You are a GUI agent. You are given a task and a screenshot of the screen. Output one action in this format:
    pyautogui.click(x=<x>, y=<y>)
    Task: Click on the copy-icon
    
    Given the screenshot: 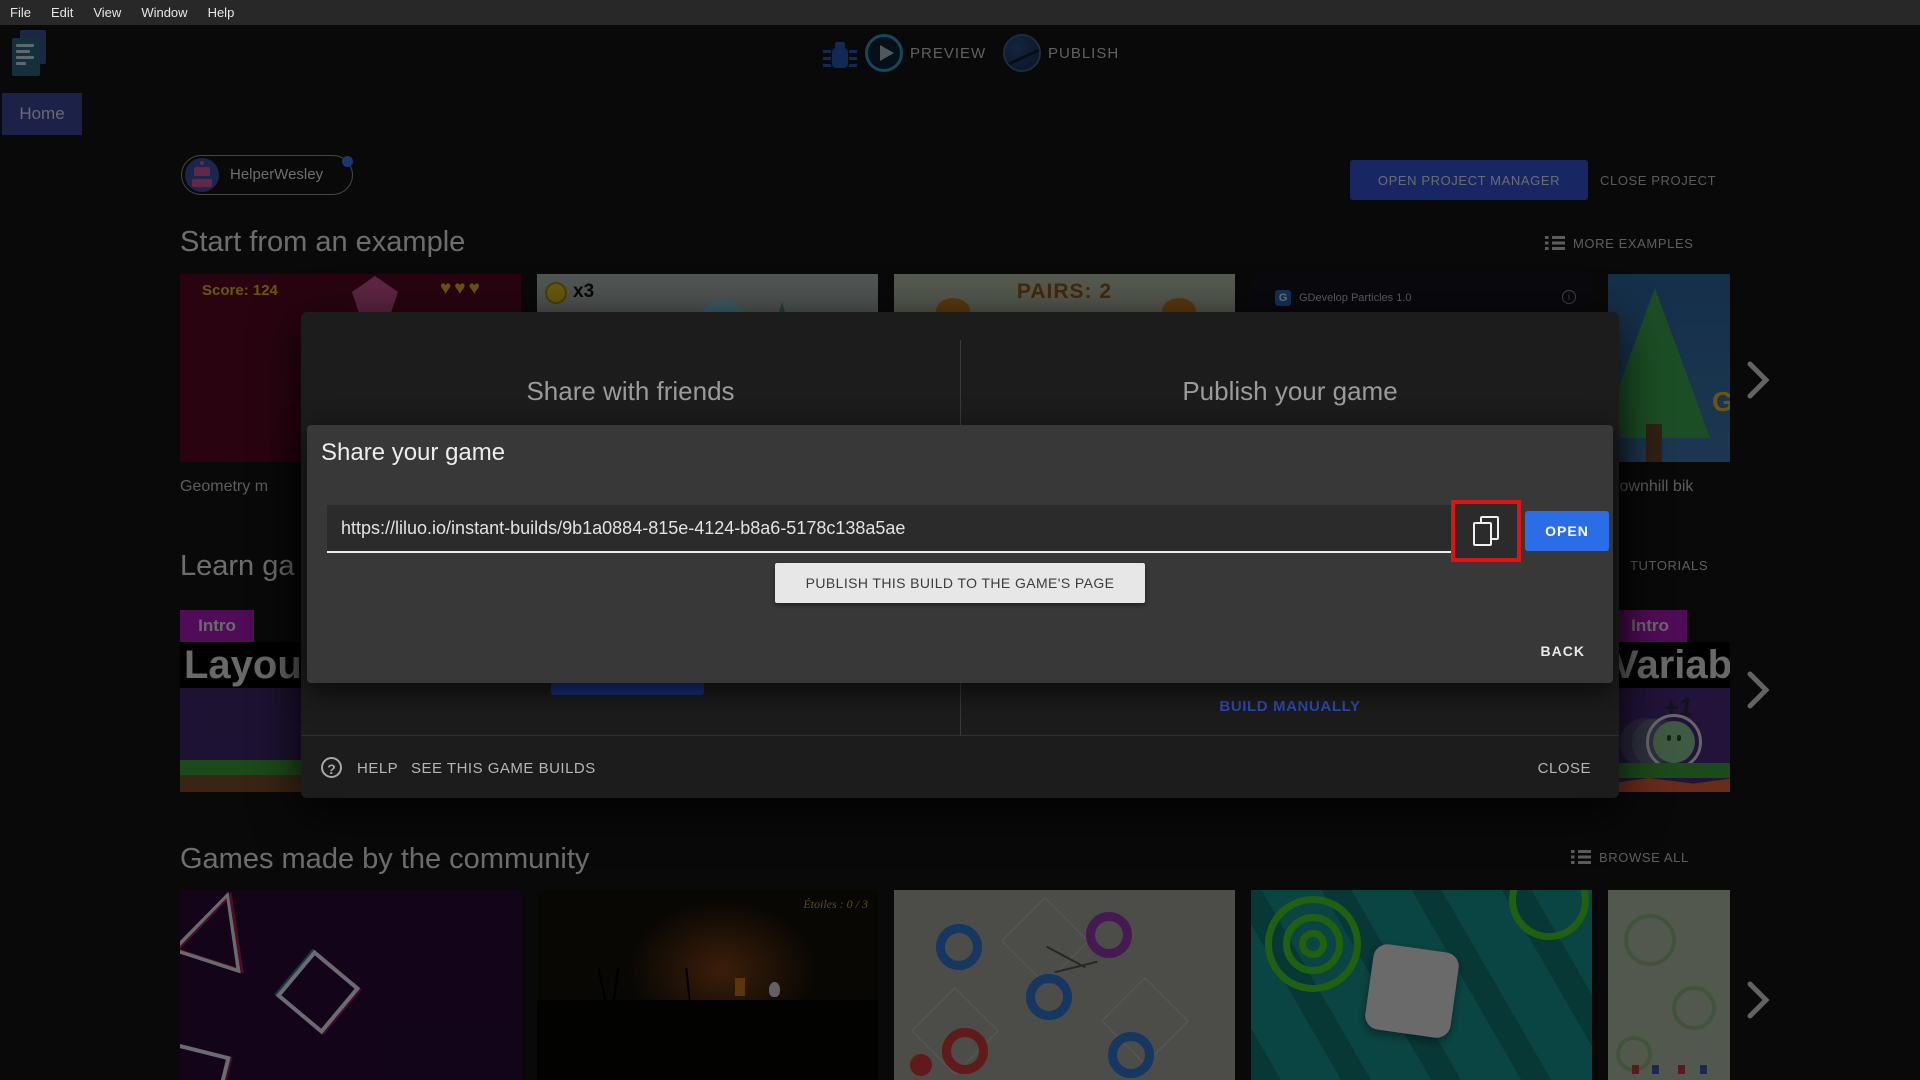 What is the action you would take?
    pyautogui.click(x=1486, y=531)
    